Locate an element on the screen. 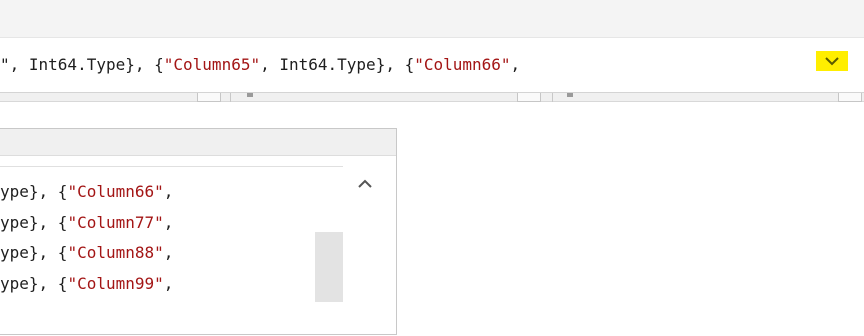 This screenshot has width=864, height=336. expand-formula-bar-button is located at coordinates (832, 61).